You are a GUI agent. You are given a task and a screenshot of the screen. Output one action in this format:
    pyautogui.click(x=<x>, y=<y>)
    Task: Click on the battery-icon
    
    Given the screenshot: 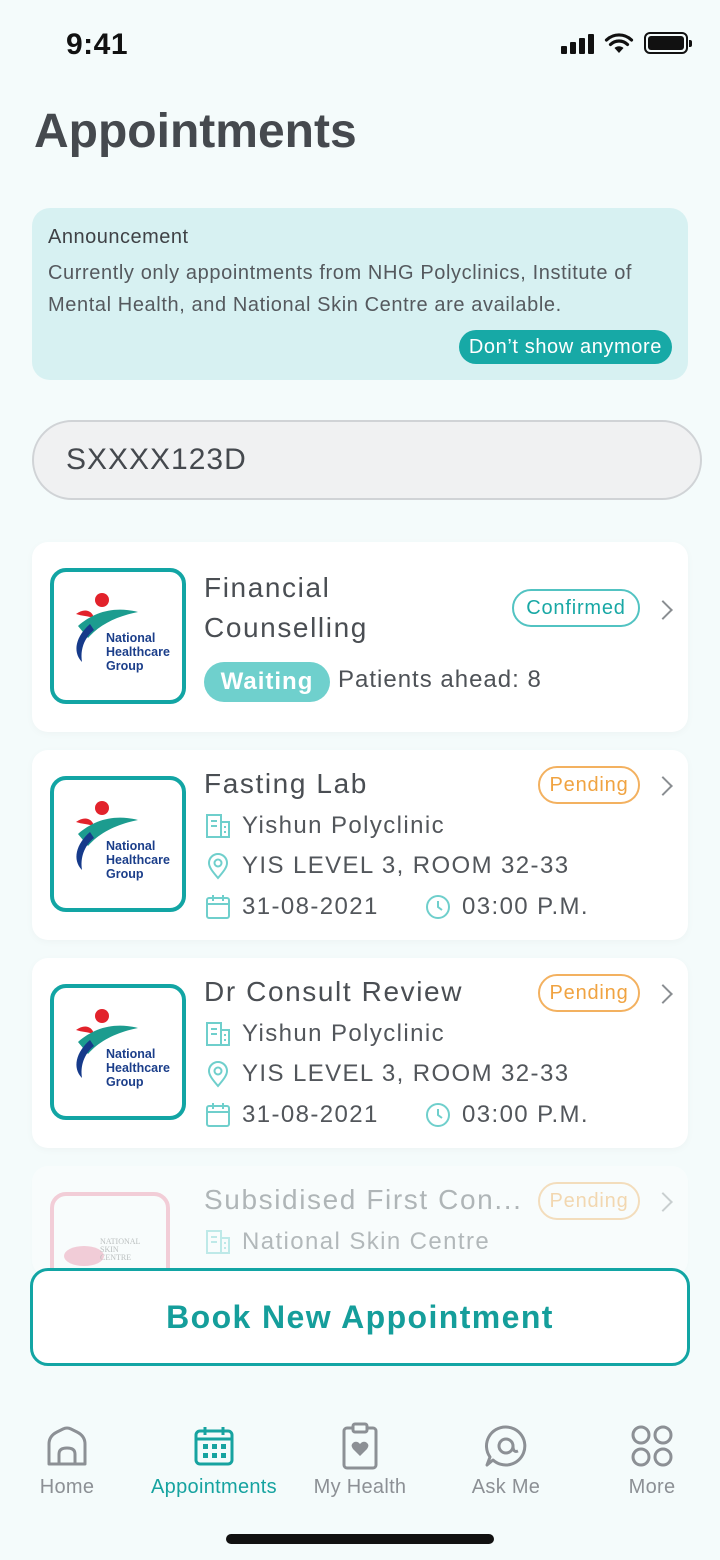 What is the action you would take?
    pyautogui.click(x=668, y=43)
    